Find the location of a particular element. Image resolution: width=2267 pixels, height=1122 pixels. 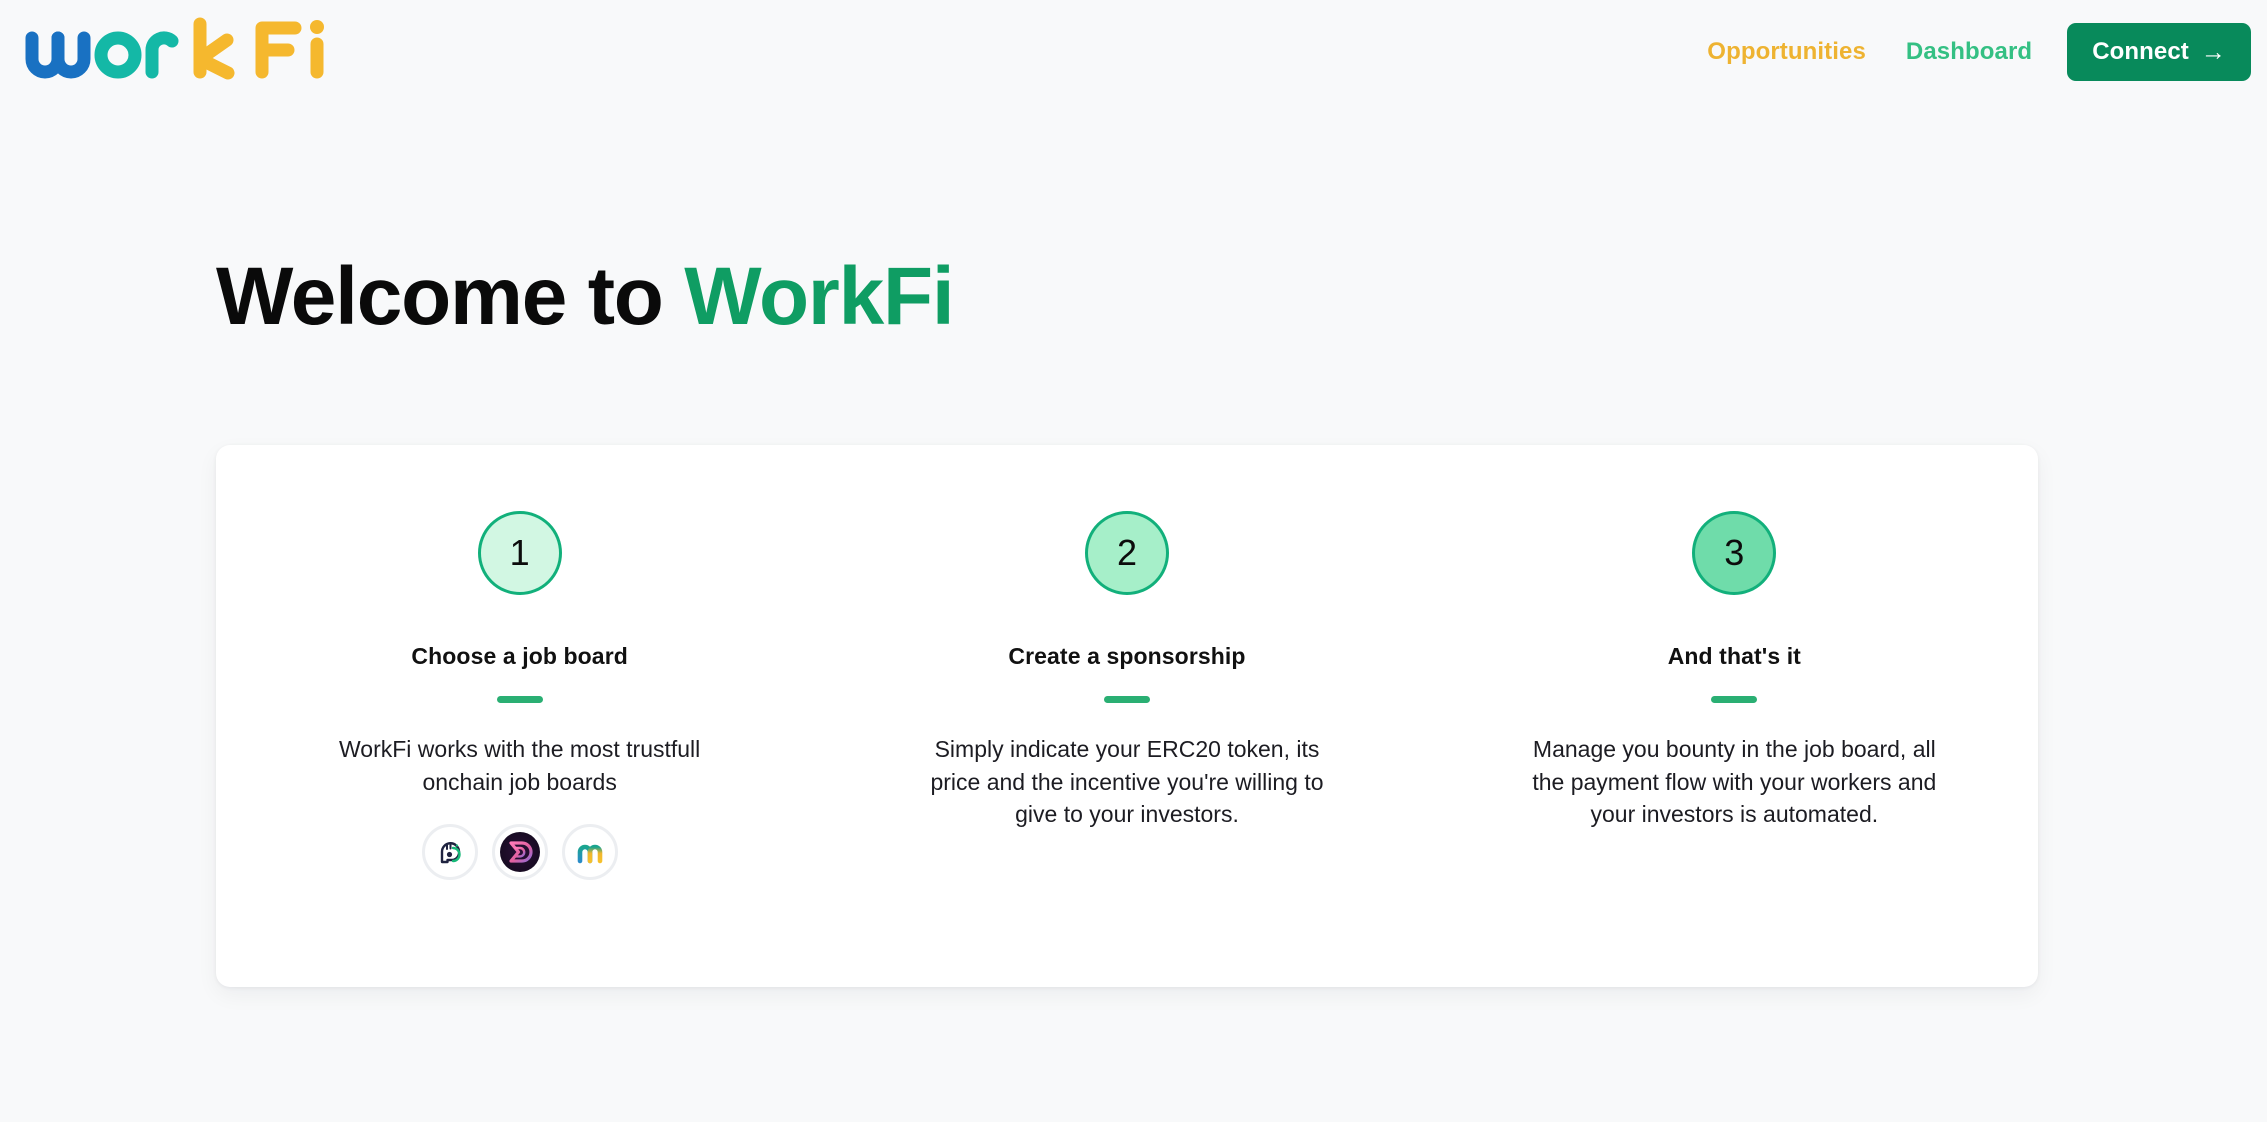

step-title: And that's it is located at coordinates (1734, 656).